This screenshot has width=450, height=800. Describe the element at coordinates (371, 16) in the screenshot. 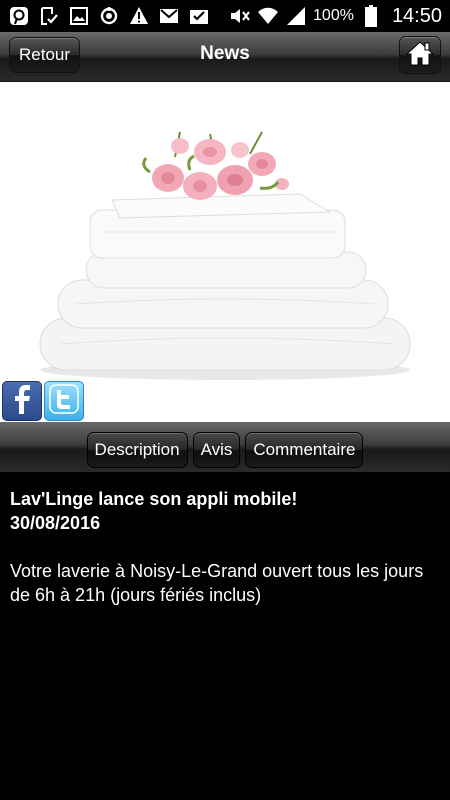

I see `battery-icon` at that location.